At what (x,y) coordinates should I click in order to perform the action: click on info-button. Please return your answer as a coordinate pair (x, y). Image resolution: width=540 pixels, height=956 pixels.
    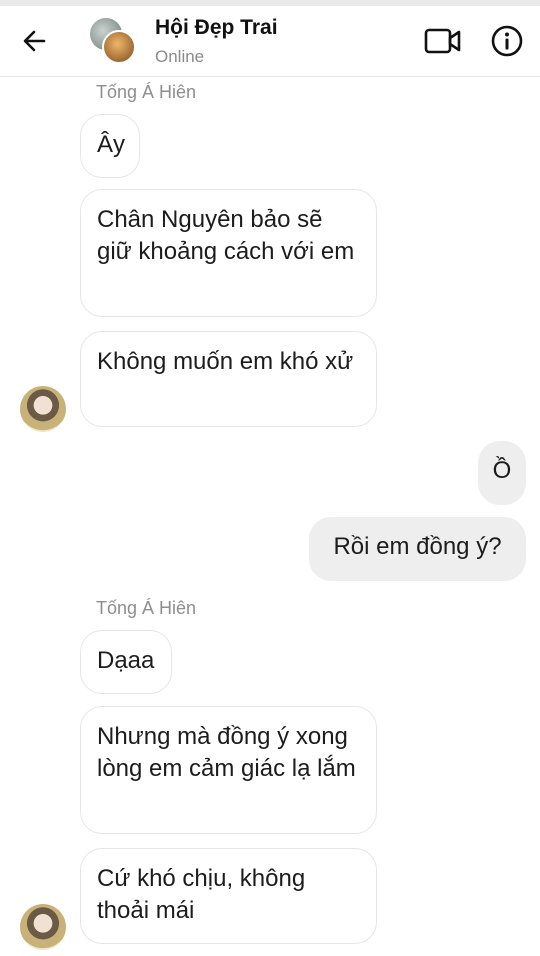
    Looking at the image, I should click on (507, 41).